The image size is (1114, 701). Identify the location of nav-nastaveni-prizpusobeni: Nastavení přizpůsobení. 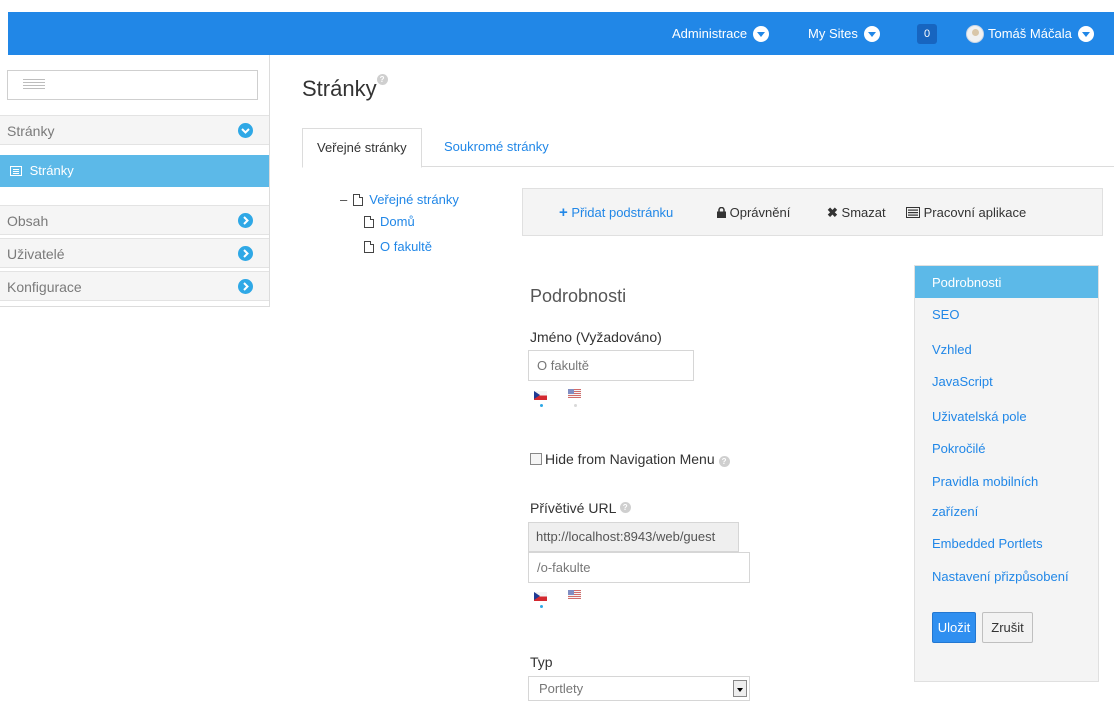
(1000, 576).